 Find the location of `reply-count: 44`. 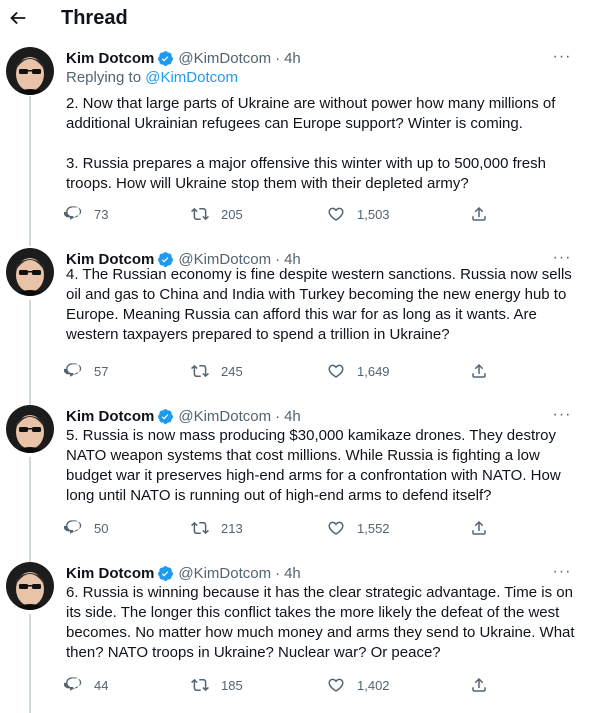

reply-count: 44 is located at coordinates (101, 685).